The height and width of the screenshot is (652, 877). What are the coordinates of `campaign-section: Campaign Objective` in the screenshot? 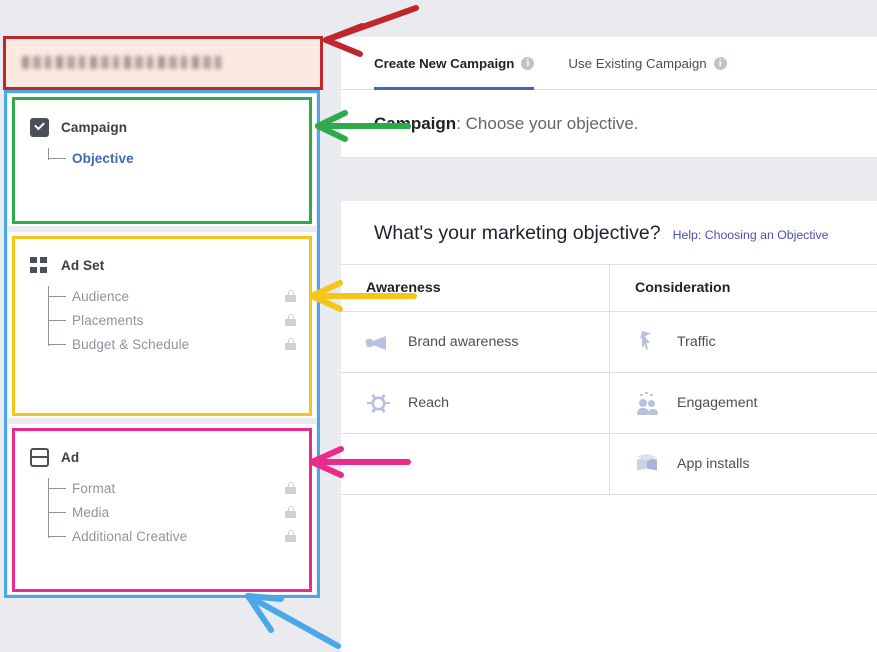 It's located at (162, 160).